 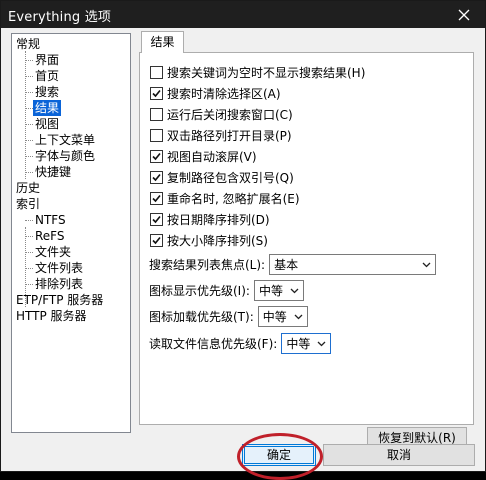 I want to click on field-label: 图标加载优先级(T):, so click(x=201, y=317).